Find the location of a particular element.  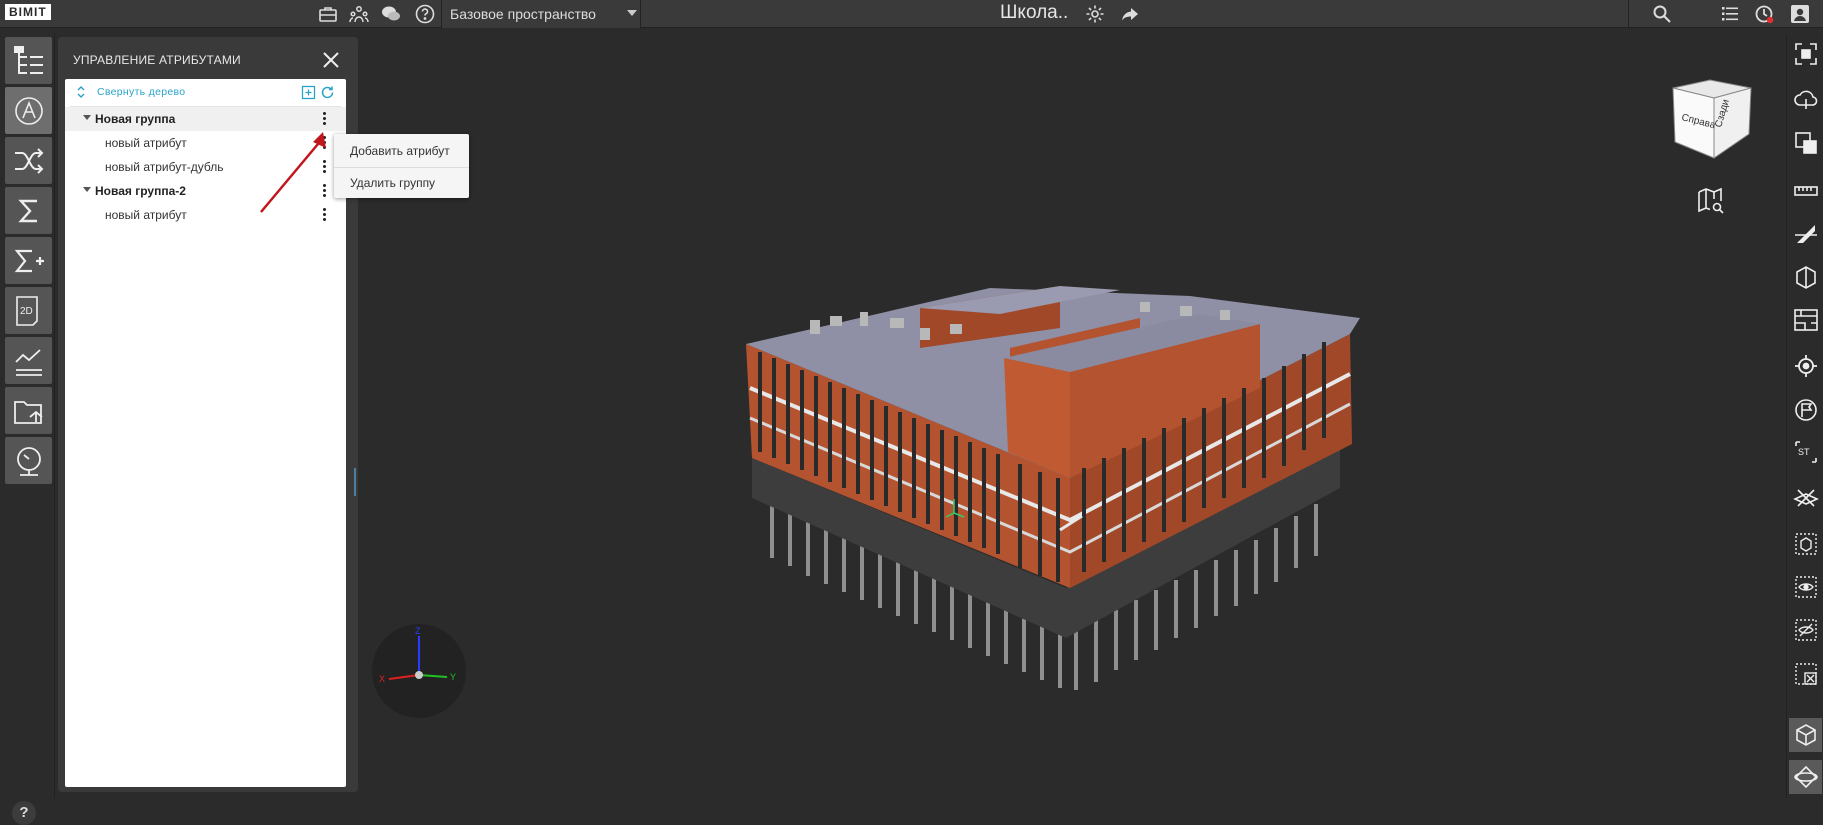

add-group-icon is located at coordinates (308, 92).